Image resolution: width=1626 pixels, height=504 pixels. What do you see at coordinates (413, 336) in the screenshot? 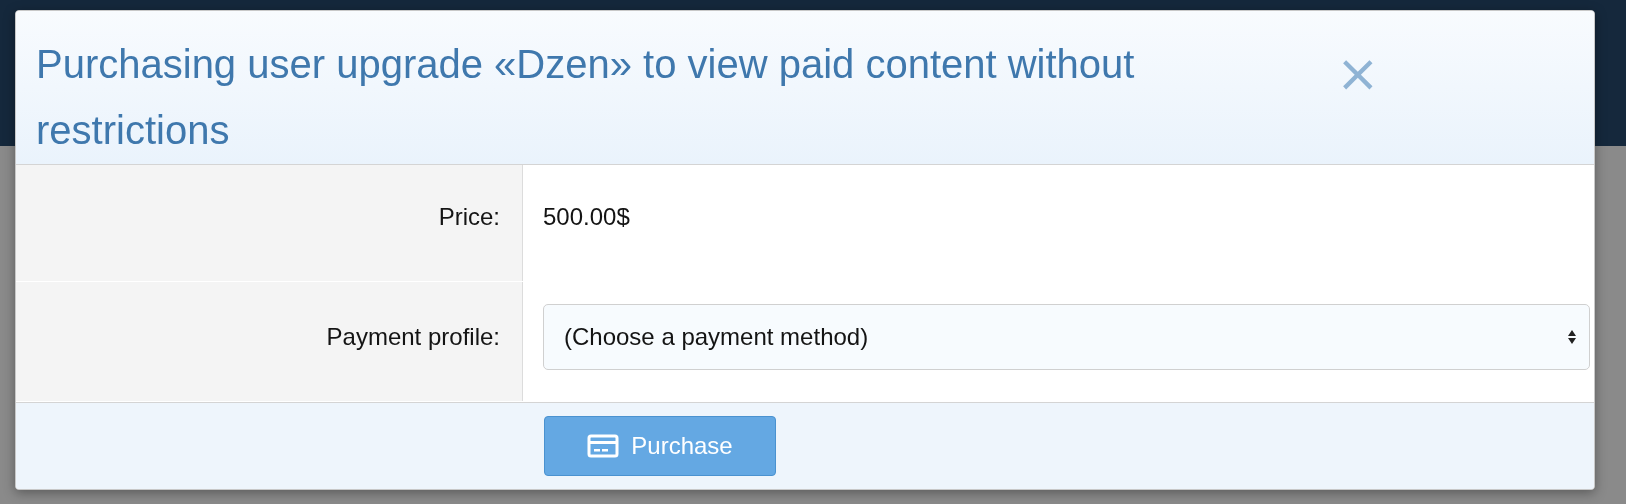
I see `field-label: Payment profile:` at bounding box center [413, 336].